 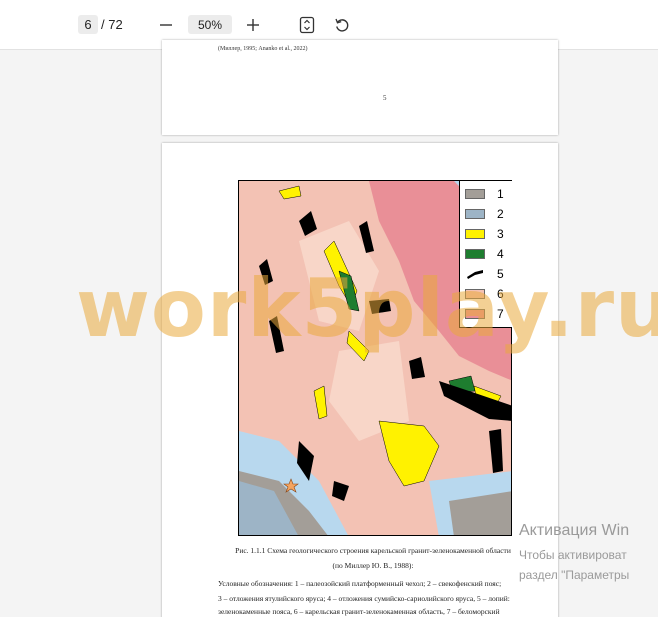 What do you see at coordinates (488, 214) in the screenshot?
I see `legend-item: 2` at bounding box center [488, 214].